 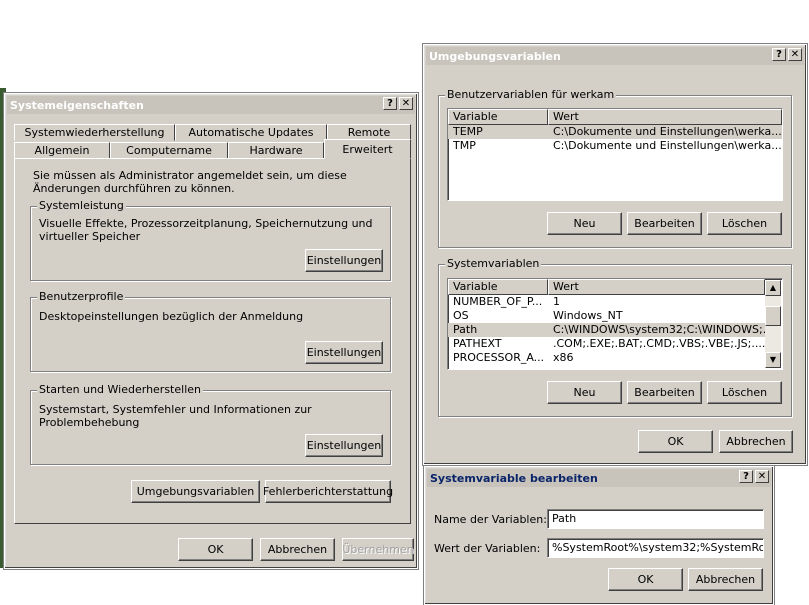 What do you see at coordinates (251, 132) in the screenshot?
I see `tab-automatische-updates: Automatische Updates` at bounding box center [251, 132].